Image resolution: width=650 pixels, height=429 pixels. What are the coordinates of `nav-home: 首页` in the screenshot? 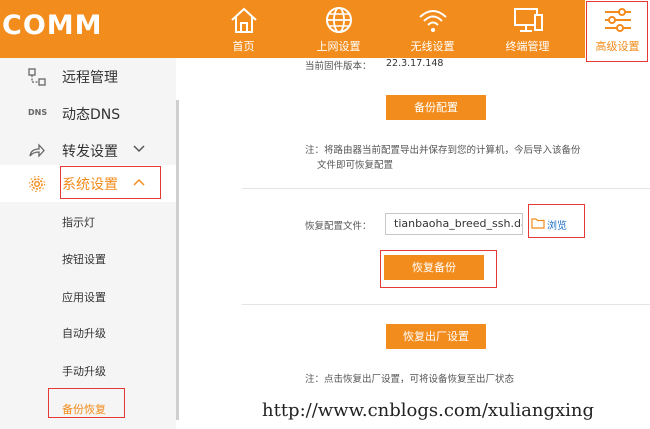 It's located at (243, 29).